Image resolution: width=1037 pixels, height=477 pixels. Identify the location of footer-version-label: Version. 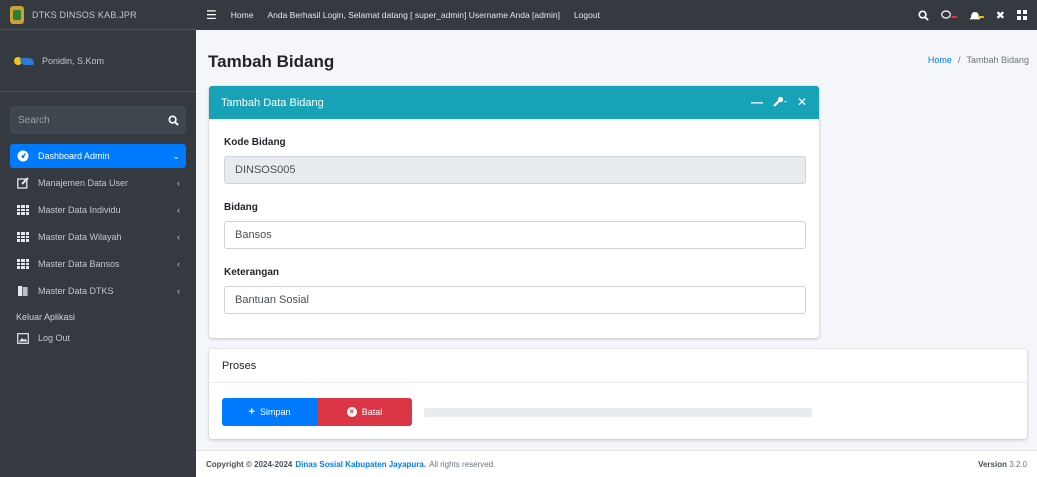
(992, 464).